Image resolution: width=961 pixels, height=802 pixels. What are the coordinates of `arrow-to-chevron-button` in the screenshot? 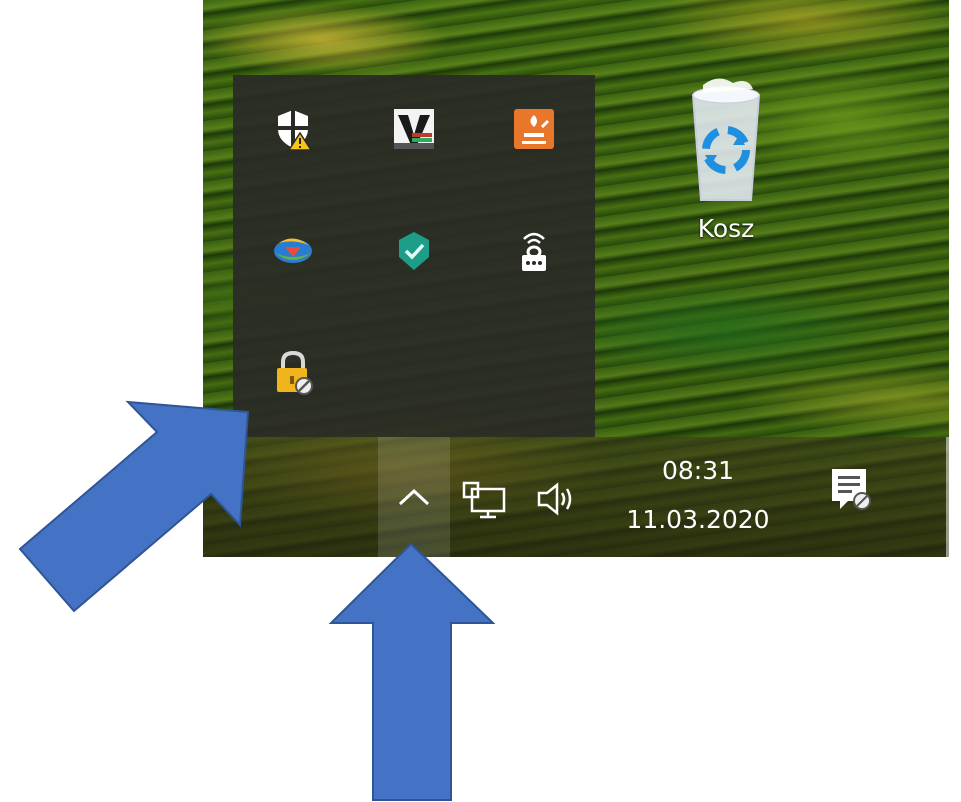 It's located at (412, 671).